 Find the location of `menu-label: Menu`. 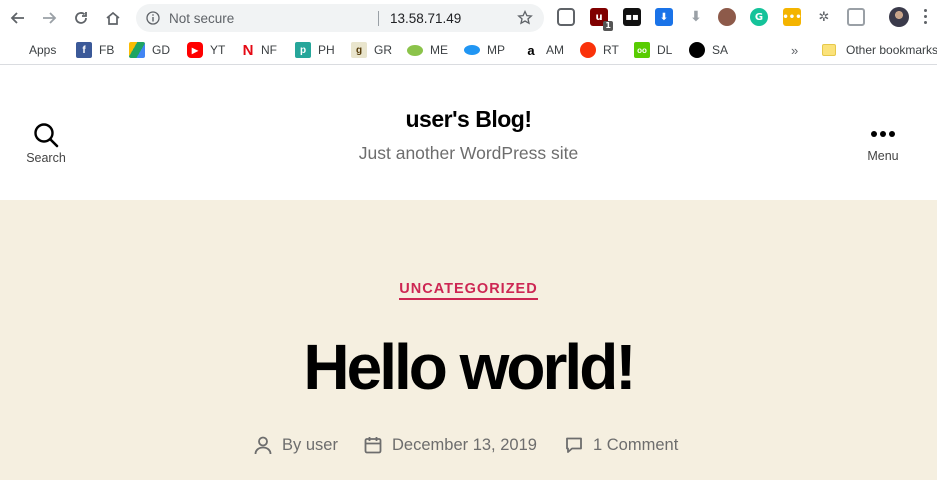

menu-label: Menu is located at coordinates (883, 156).